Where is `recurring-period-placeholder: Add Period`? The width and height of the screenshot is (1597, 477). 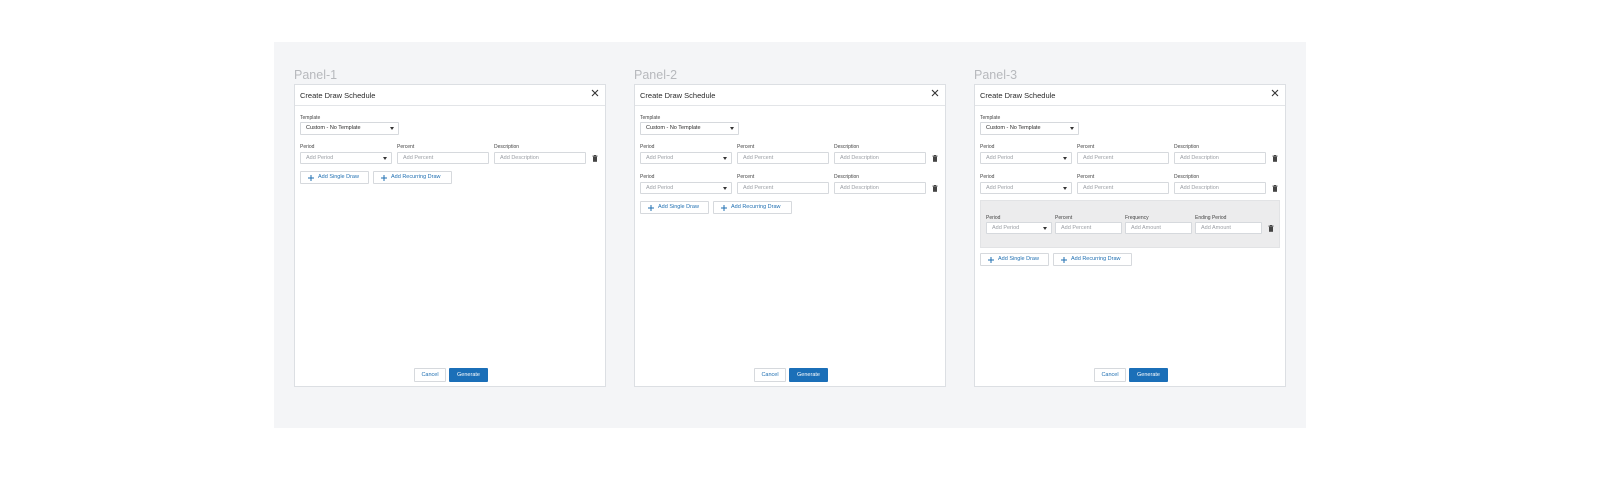
recurring-period-placeholder: Add Period is located at coordinates (1006, 228).